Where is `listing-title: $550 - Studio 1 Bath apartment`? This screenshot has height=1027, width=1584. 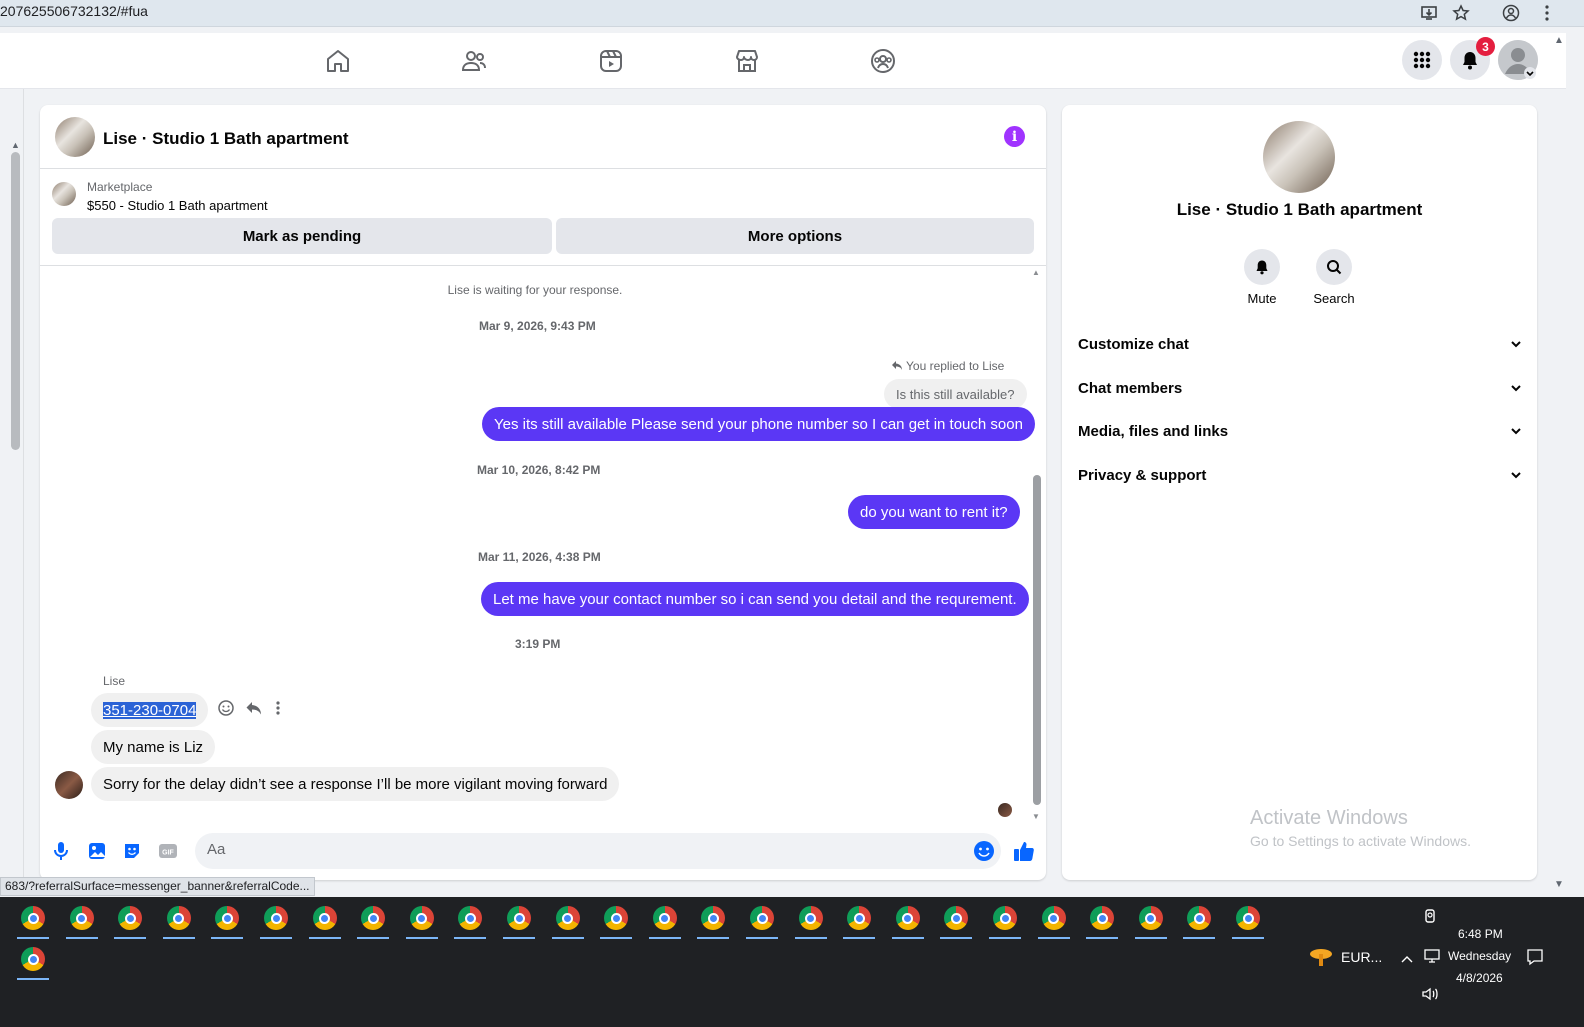
listing-title: $550 - Studio 1 Bath apartment is located at coordinates (177, 205).